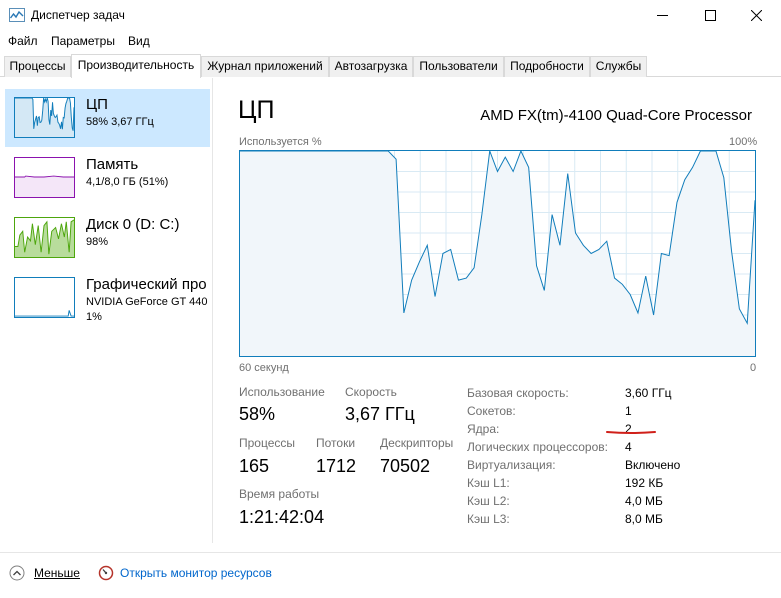 This screenshot has width=781, height=598. What do you see at coordinates (279, 494) in the screenshot?
I see `uptime-label: Время работы` at bounding box center [279, 494].